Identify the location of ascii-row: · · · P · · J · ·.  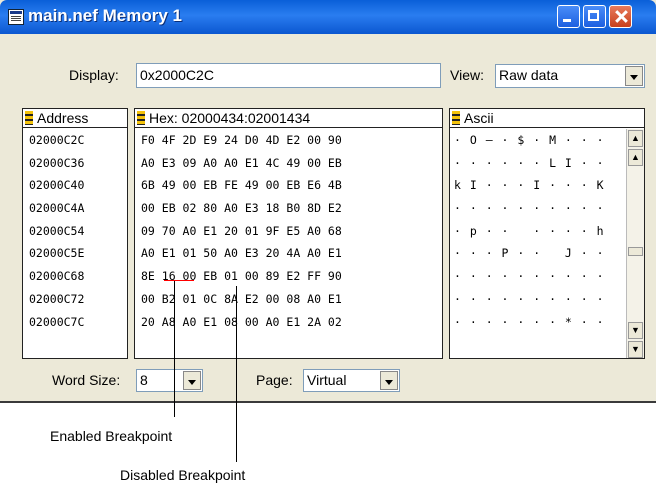
(538, 253).